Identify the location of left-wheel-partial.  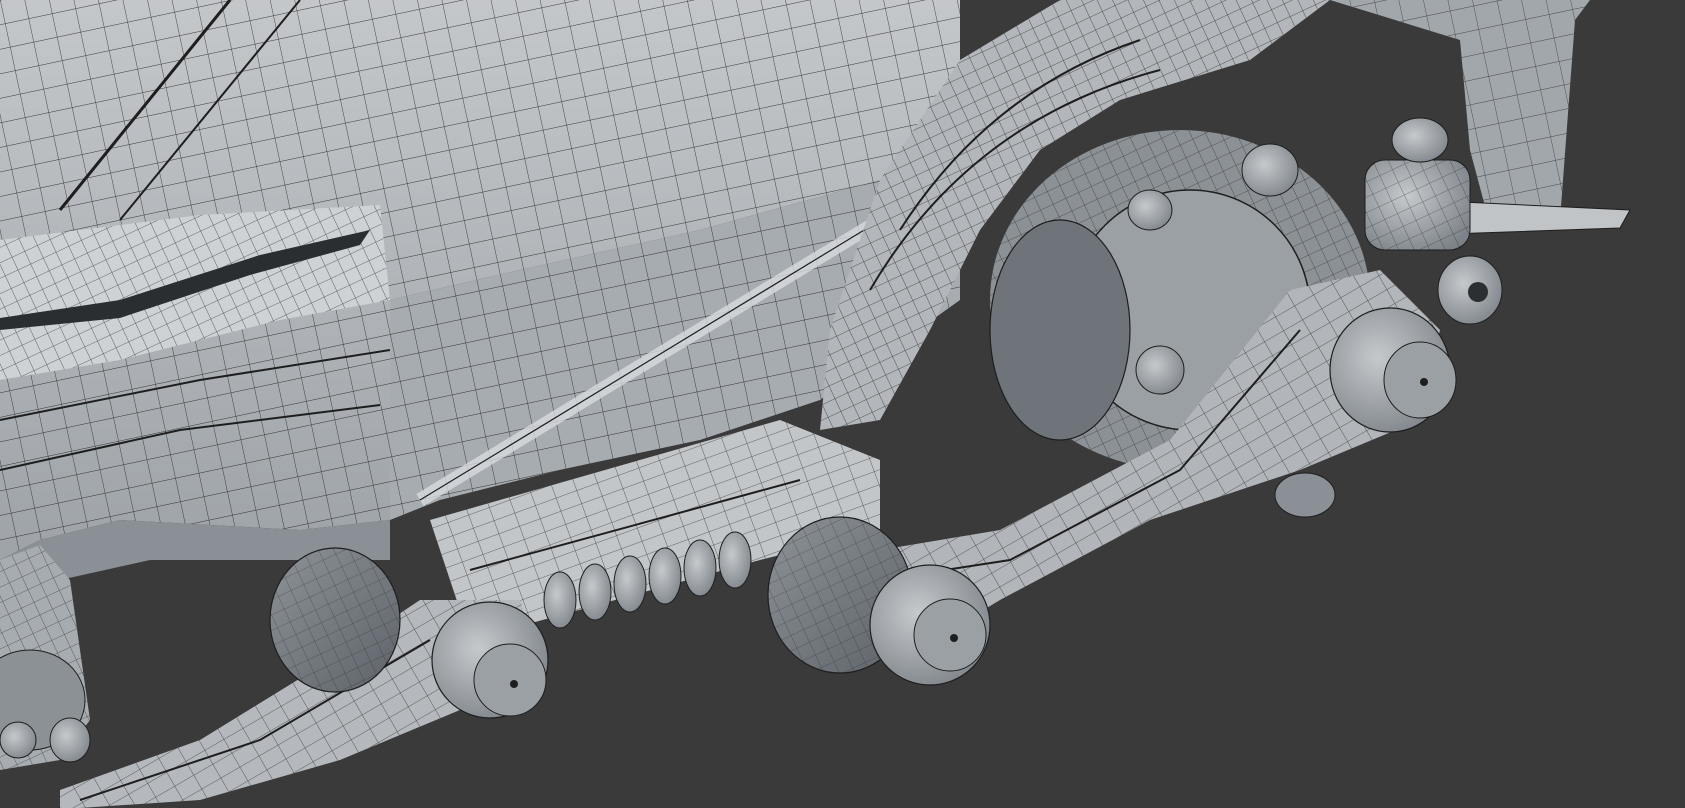
(45, 657).